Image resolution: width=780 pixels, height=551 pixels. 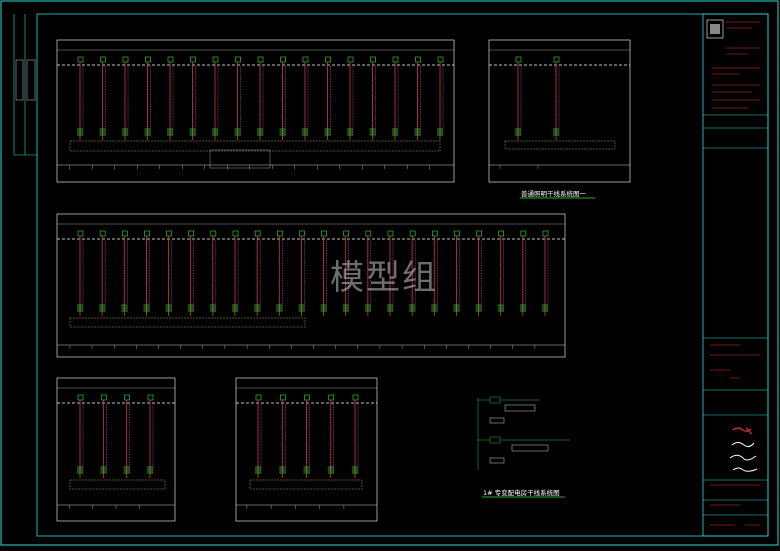 What do you see at coordinates (25, 85) in the screenshot?
I see `binding-strip` at bounding box center [25, 85].